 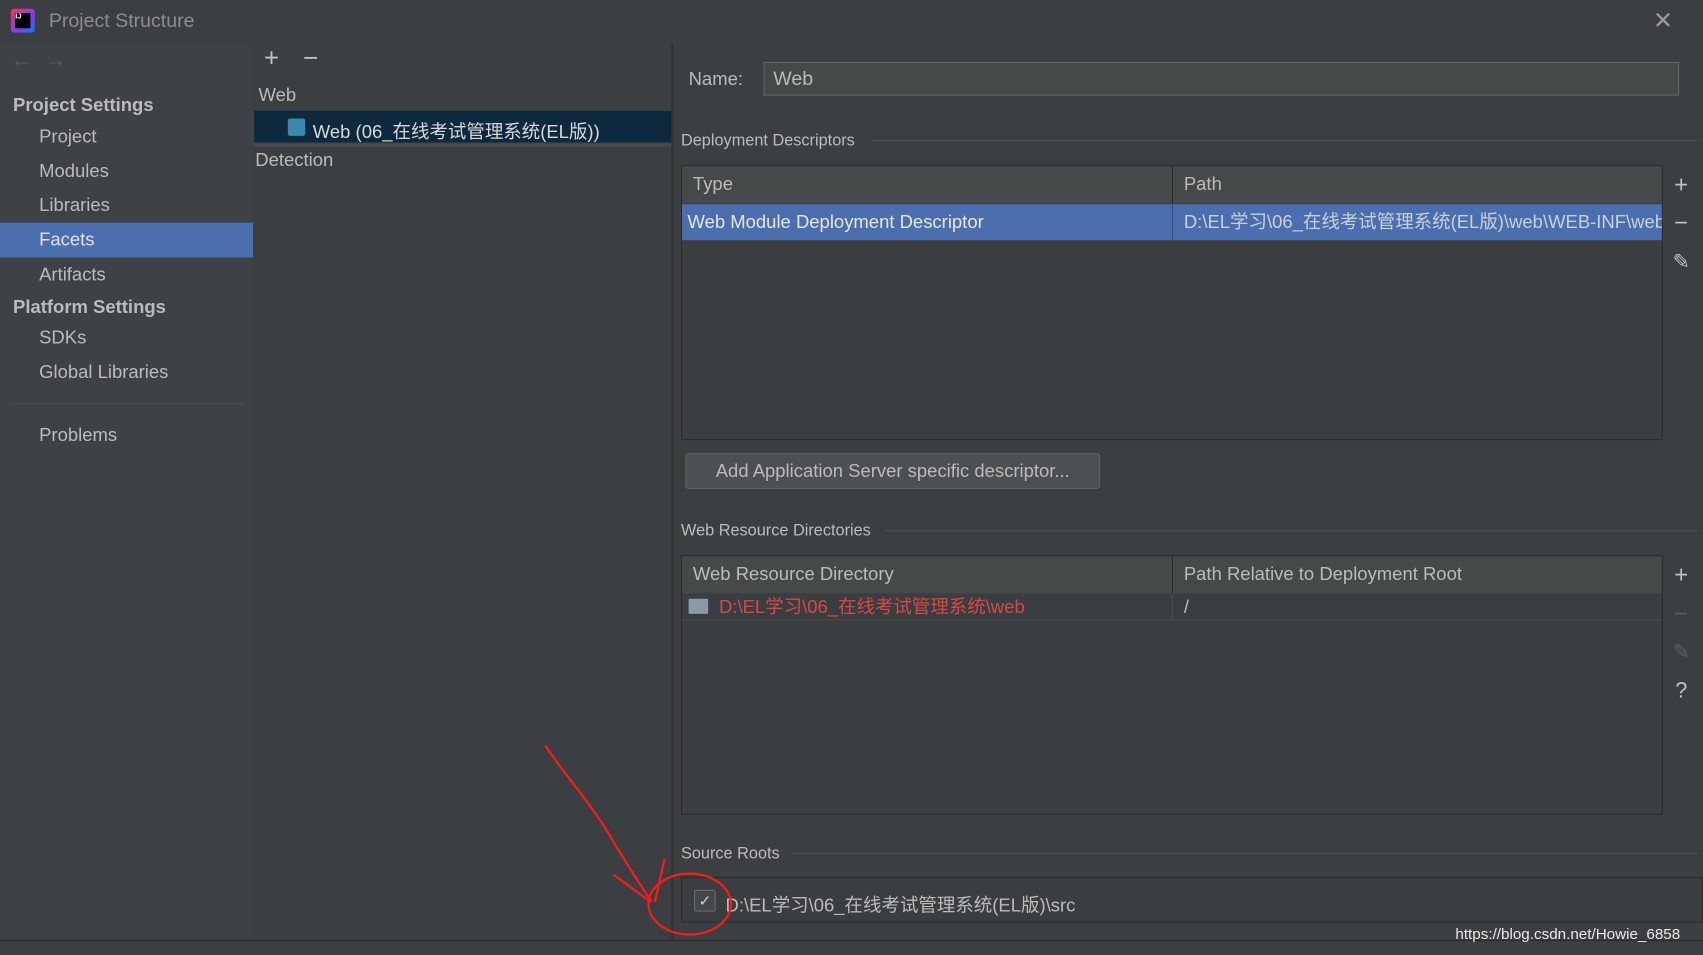 I want to click on tree-divider, so click(x=463, y=145).